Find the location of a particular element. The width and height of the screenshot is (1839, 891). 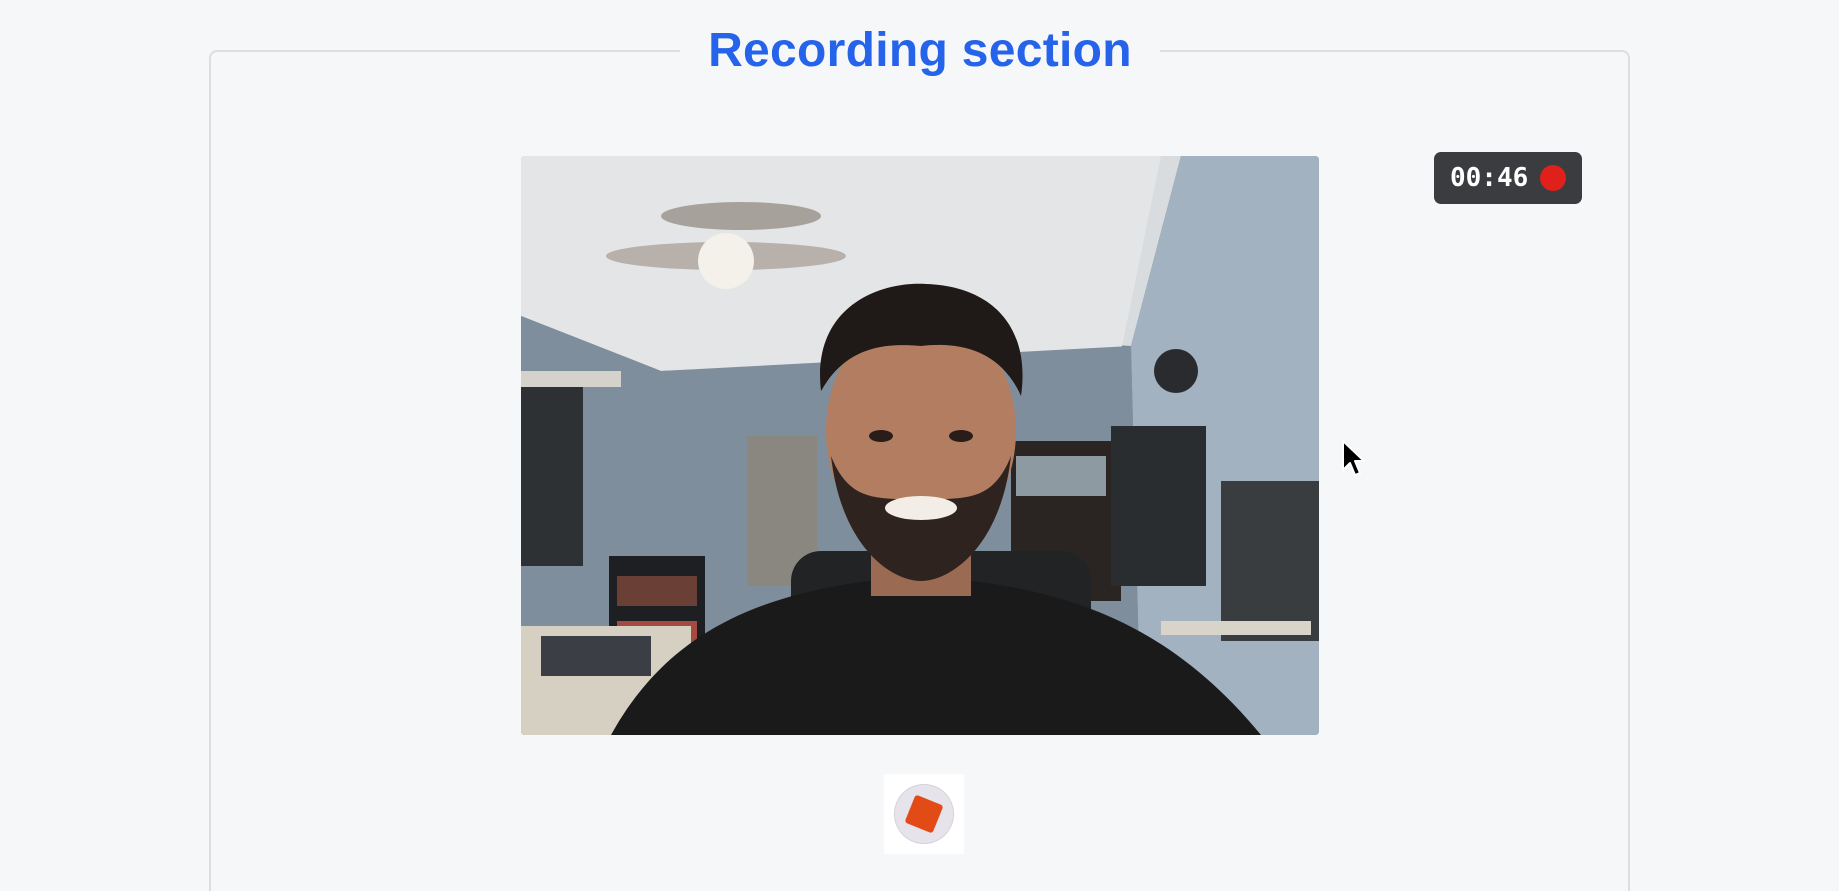

section-title: Recording section is located at coordinates (920, 50).